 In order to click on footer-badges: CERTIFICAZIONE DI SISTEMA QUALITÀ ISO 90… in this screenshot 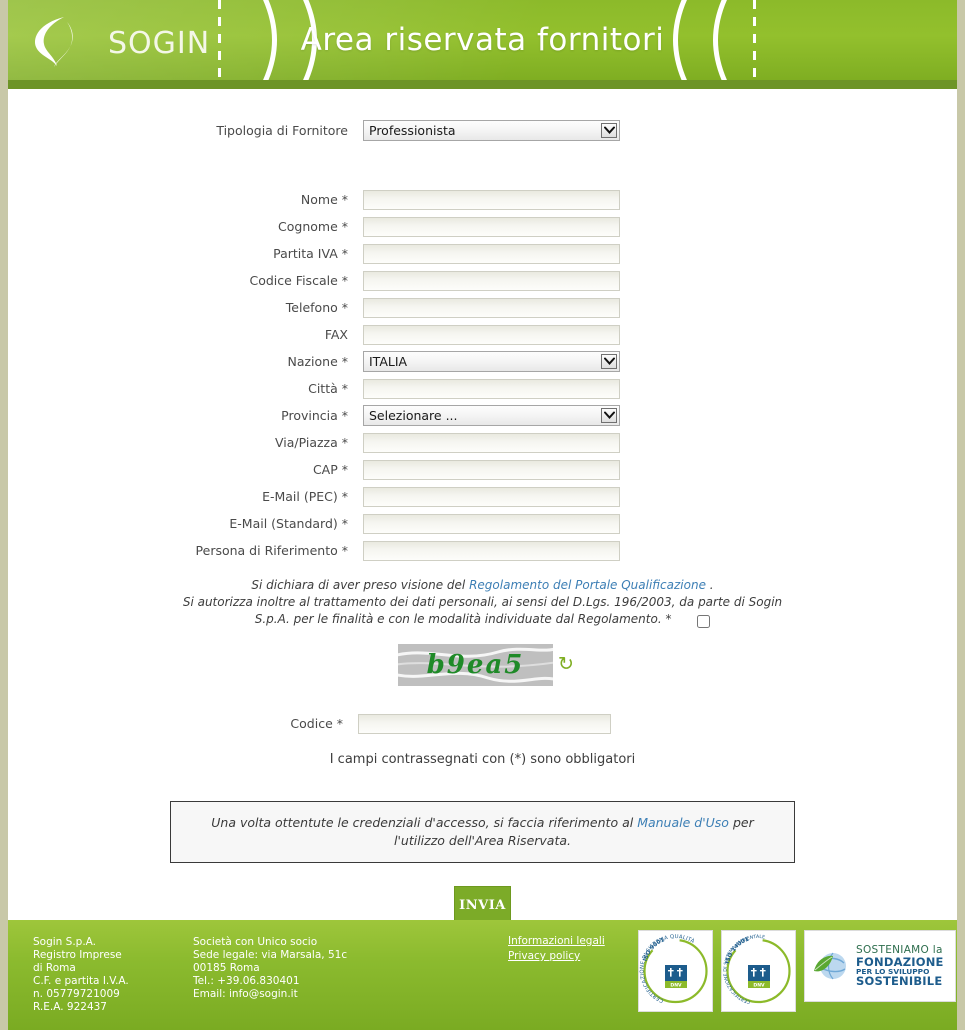, I will do `click(797, 971)`.